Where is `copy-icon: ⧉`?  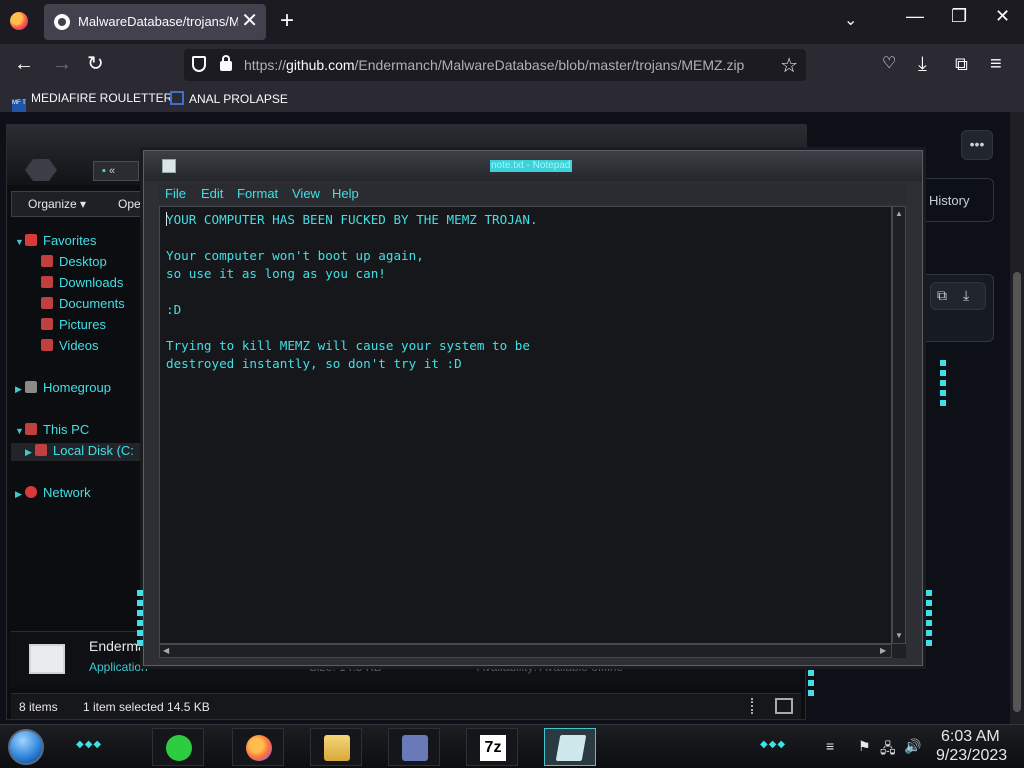 copy-icon: ⧉ is located at coordinates (942, 295).